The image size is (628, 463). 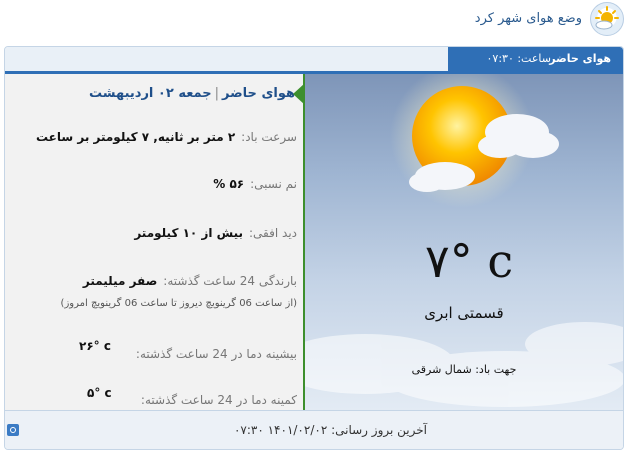 What do you see at coordinates (189, 233) in the screenshot?
I see `visibility-value: بیش از ۱۰ کیلومتر` at bounding box center [189, 233].